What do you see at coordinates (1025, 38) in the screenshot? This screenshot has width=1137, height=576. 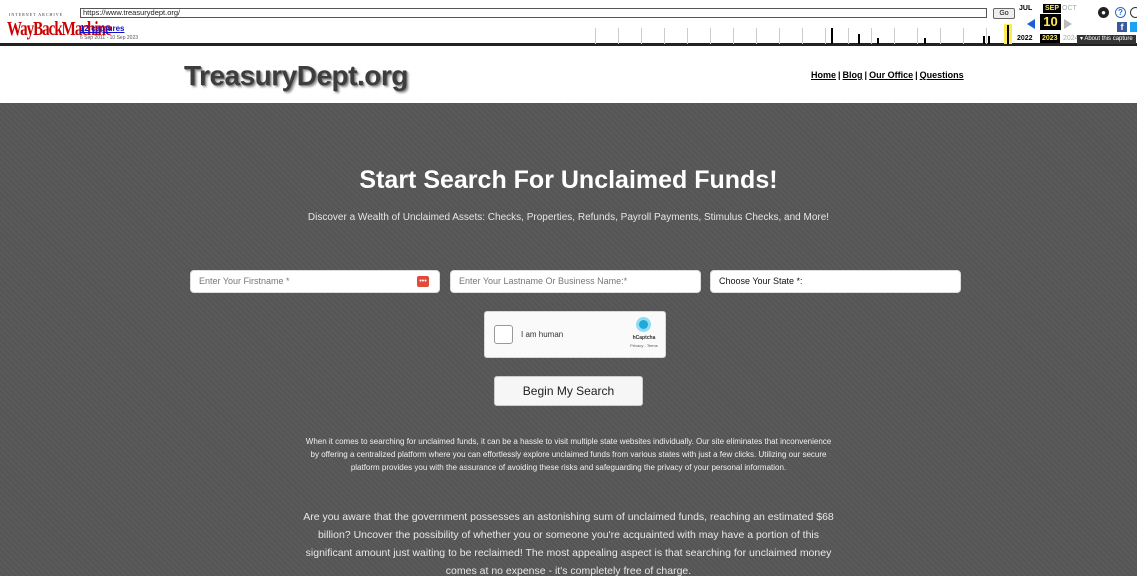 I see `prev-year-label: 2022` at bounding box center [1025, 38].